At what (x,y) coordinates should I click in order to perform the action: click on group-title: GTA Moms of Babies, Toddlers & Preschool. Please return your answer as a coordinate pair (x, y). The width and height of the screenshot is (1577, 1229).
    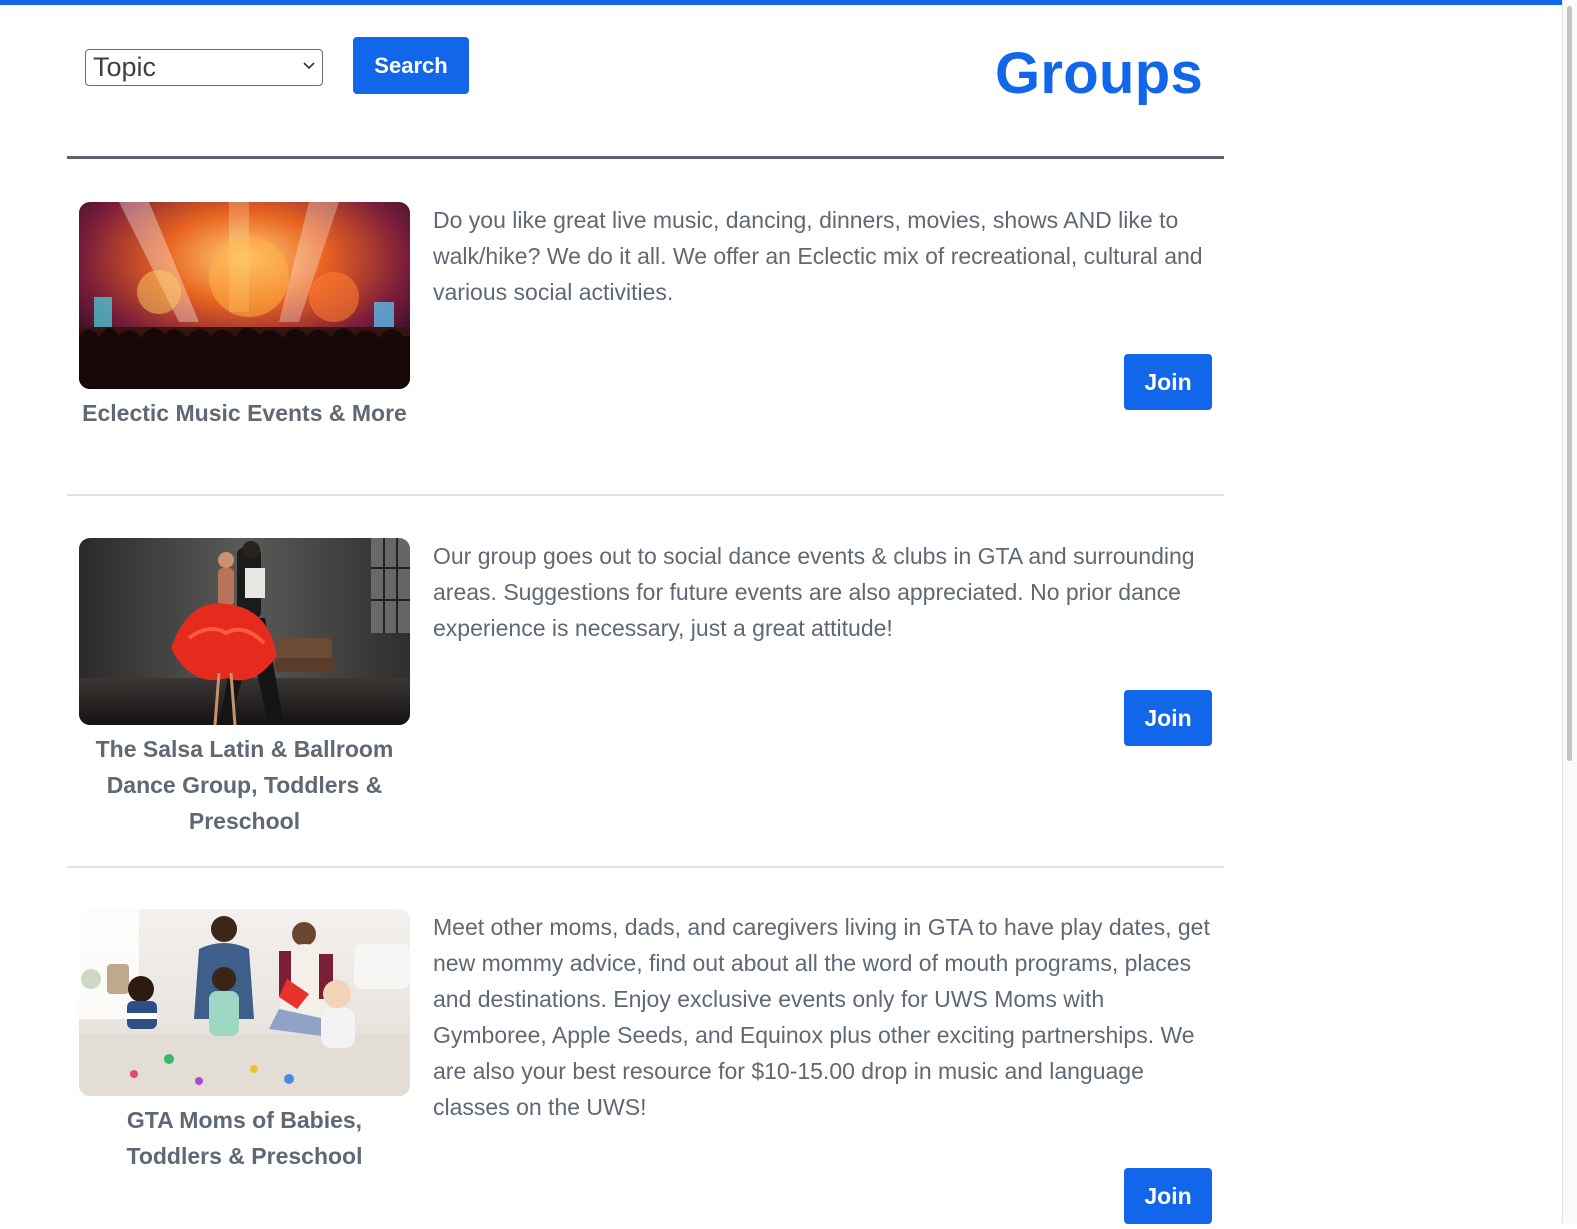
    Looking at the image, I should click on (244, 1138).